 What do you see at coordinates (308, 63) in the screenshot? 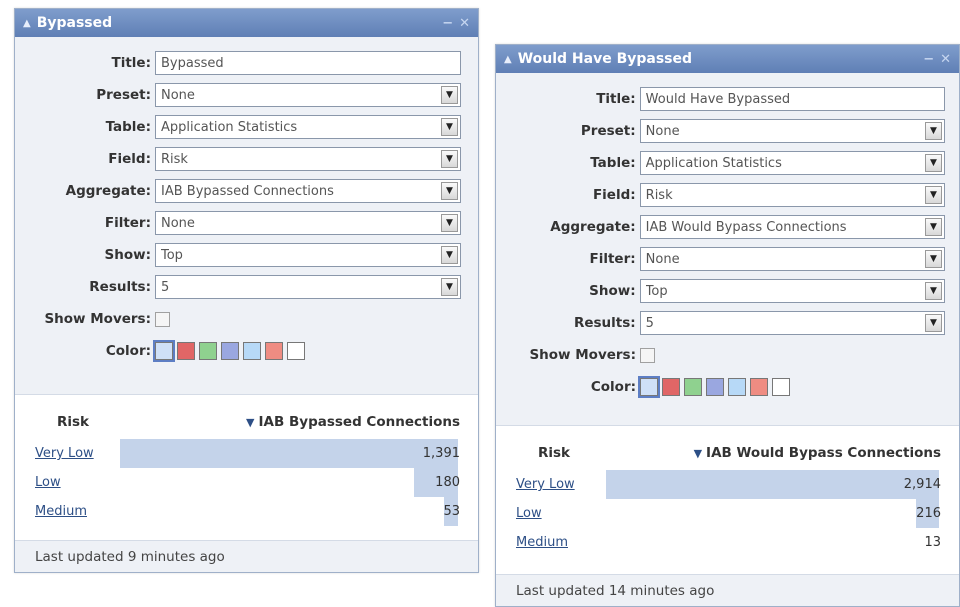
I see `title-input: Bypassed` at bounding box center [308, 63].